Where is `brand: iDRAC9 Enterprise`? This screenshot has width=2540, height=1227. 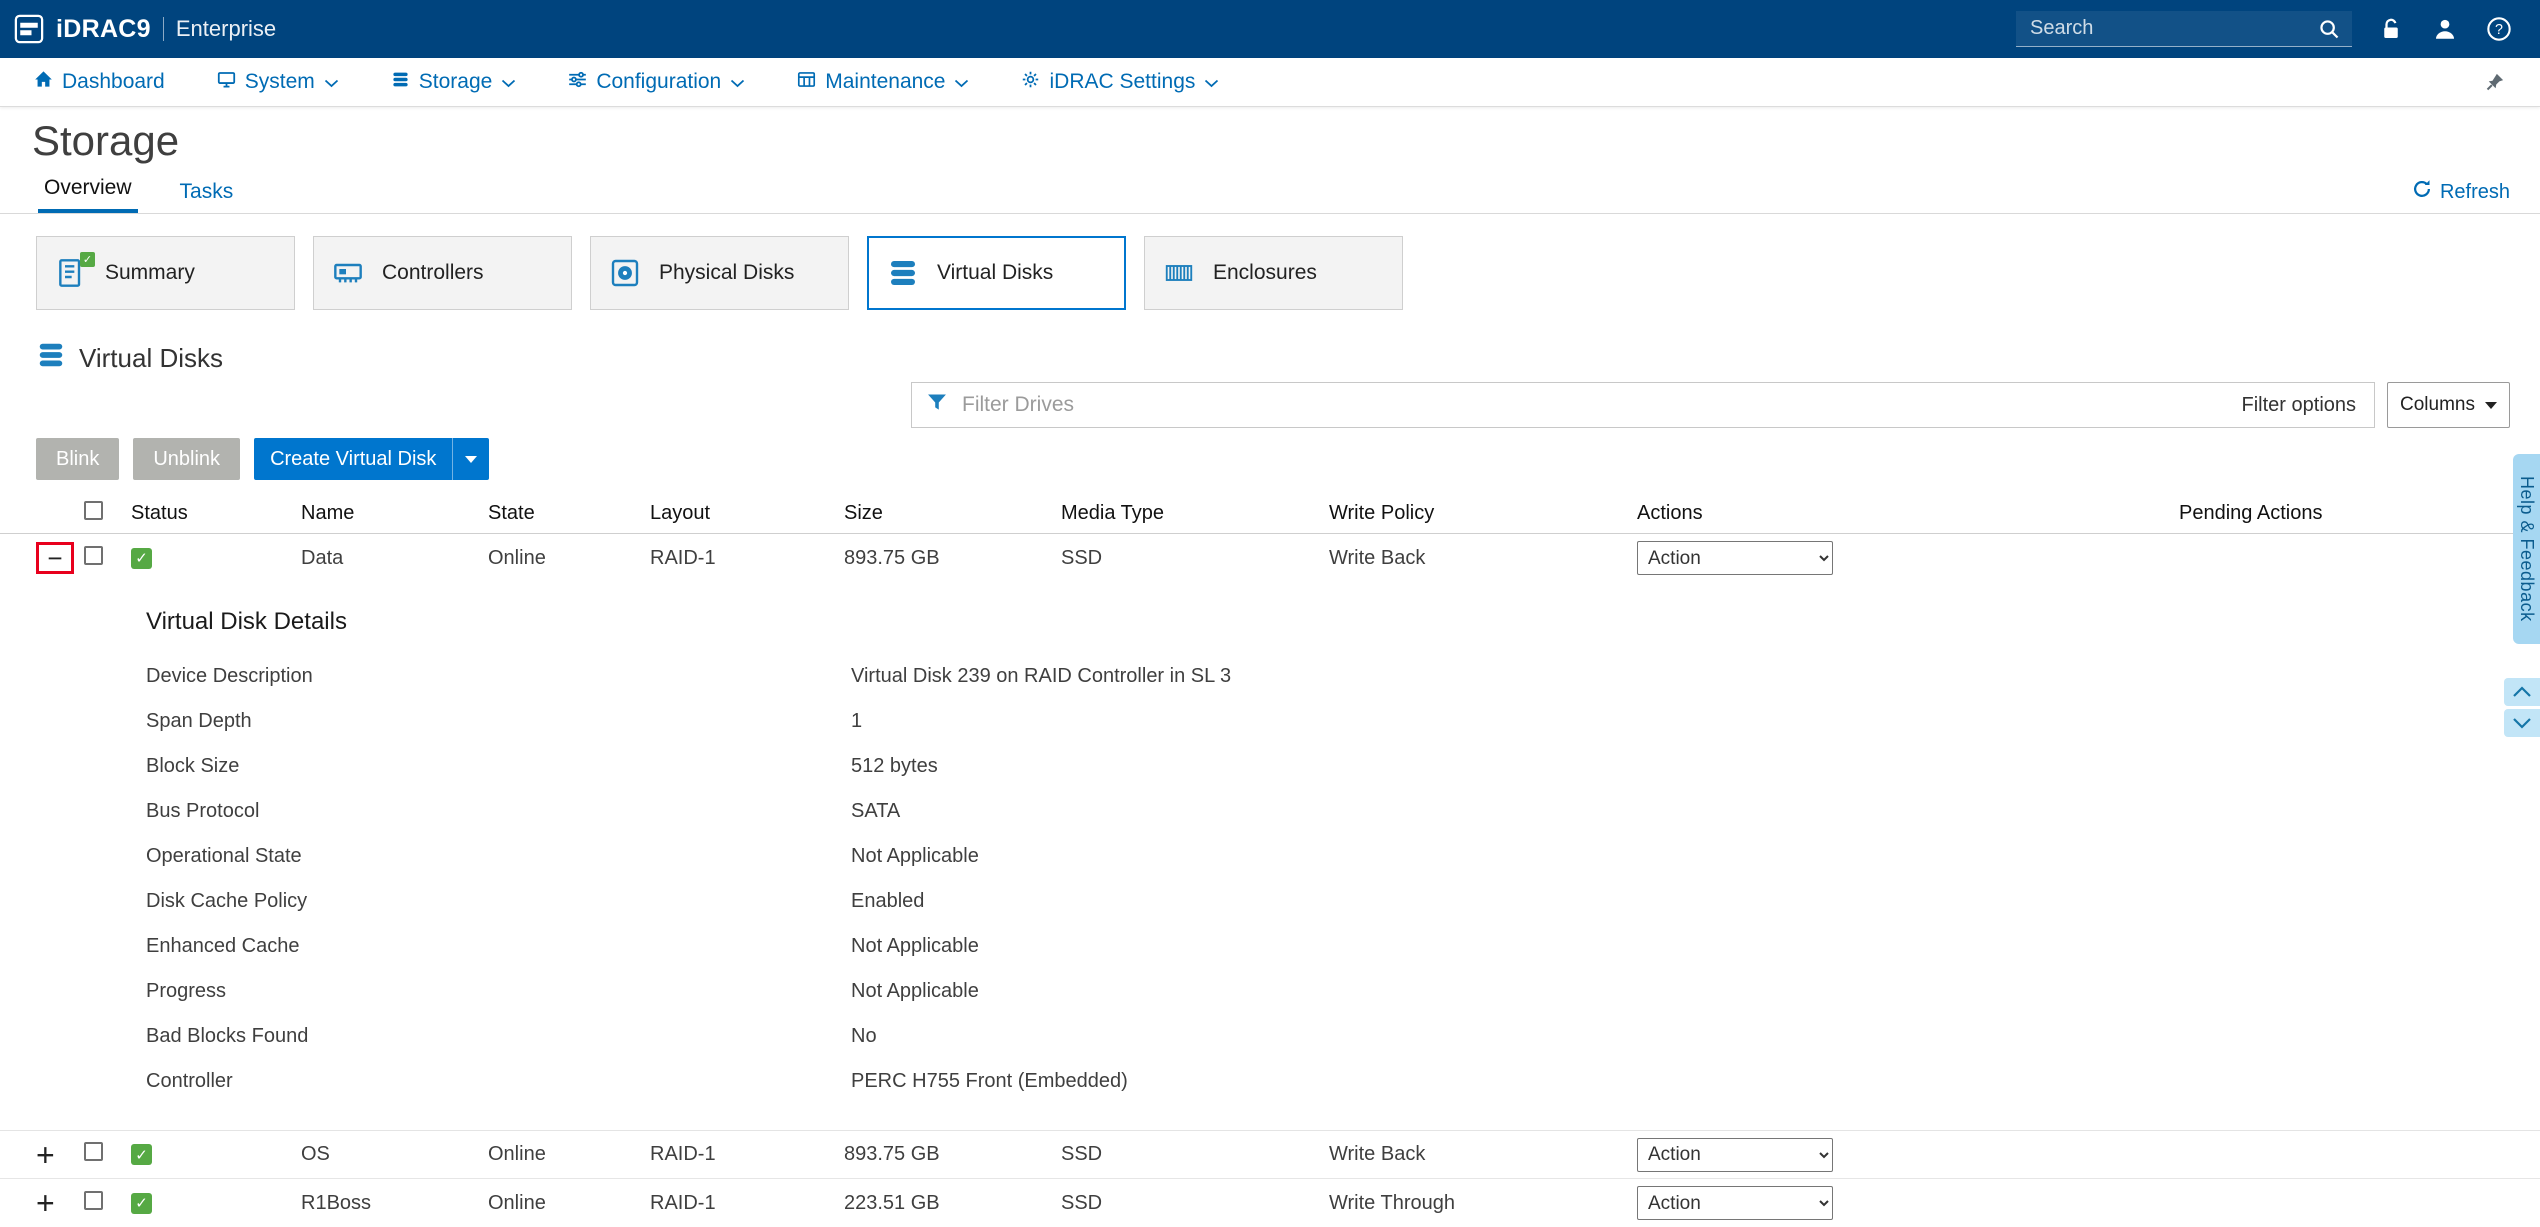 brand: iDRAC9 Enterprise is located at coordinates (145, 29).